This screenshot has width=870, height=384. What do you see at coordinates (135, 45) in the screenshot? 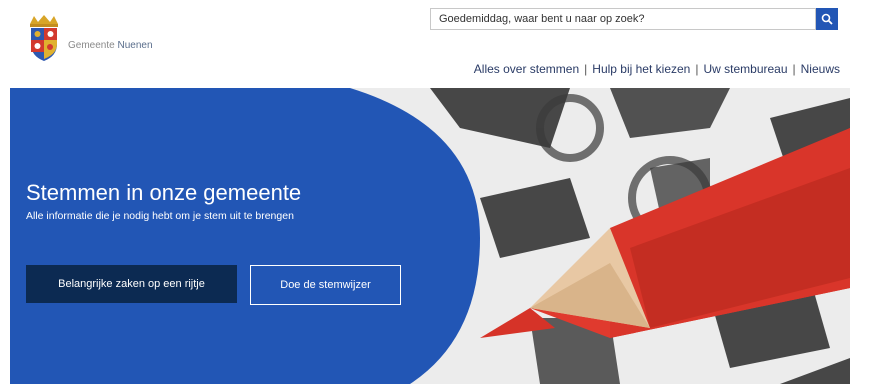
I see `municipality-name-text: Nuenen` at bounding box center [135, 45].